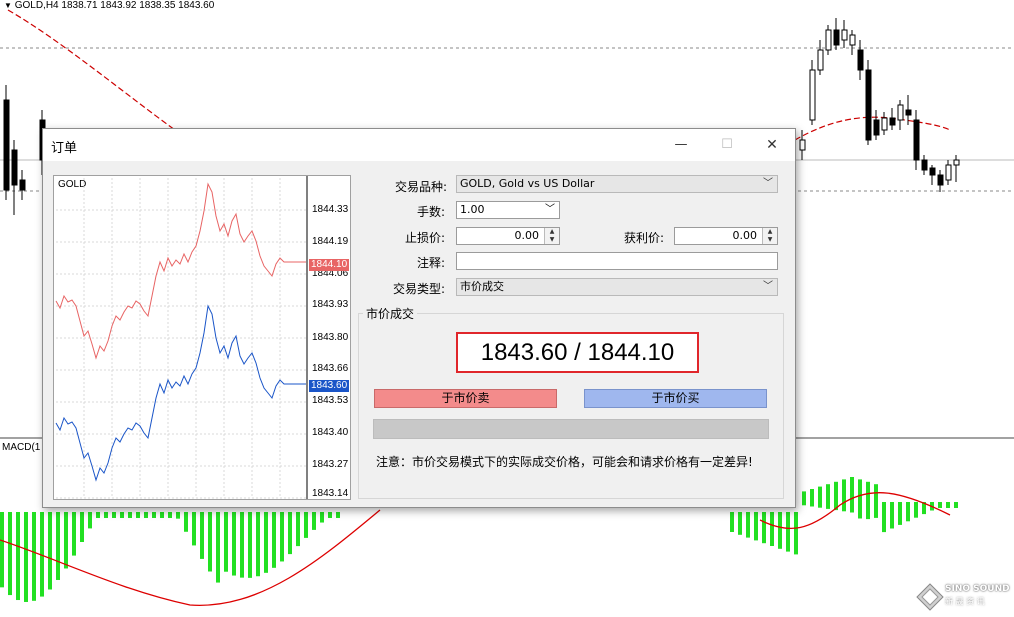 The height and width of the screenshot is (617, 1014). I want to click on macd-indicator-label: MACD(1, so click(21, 447).